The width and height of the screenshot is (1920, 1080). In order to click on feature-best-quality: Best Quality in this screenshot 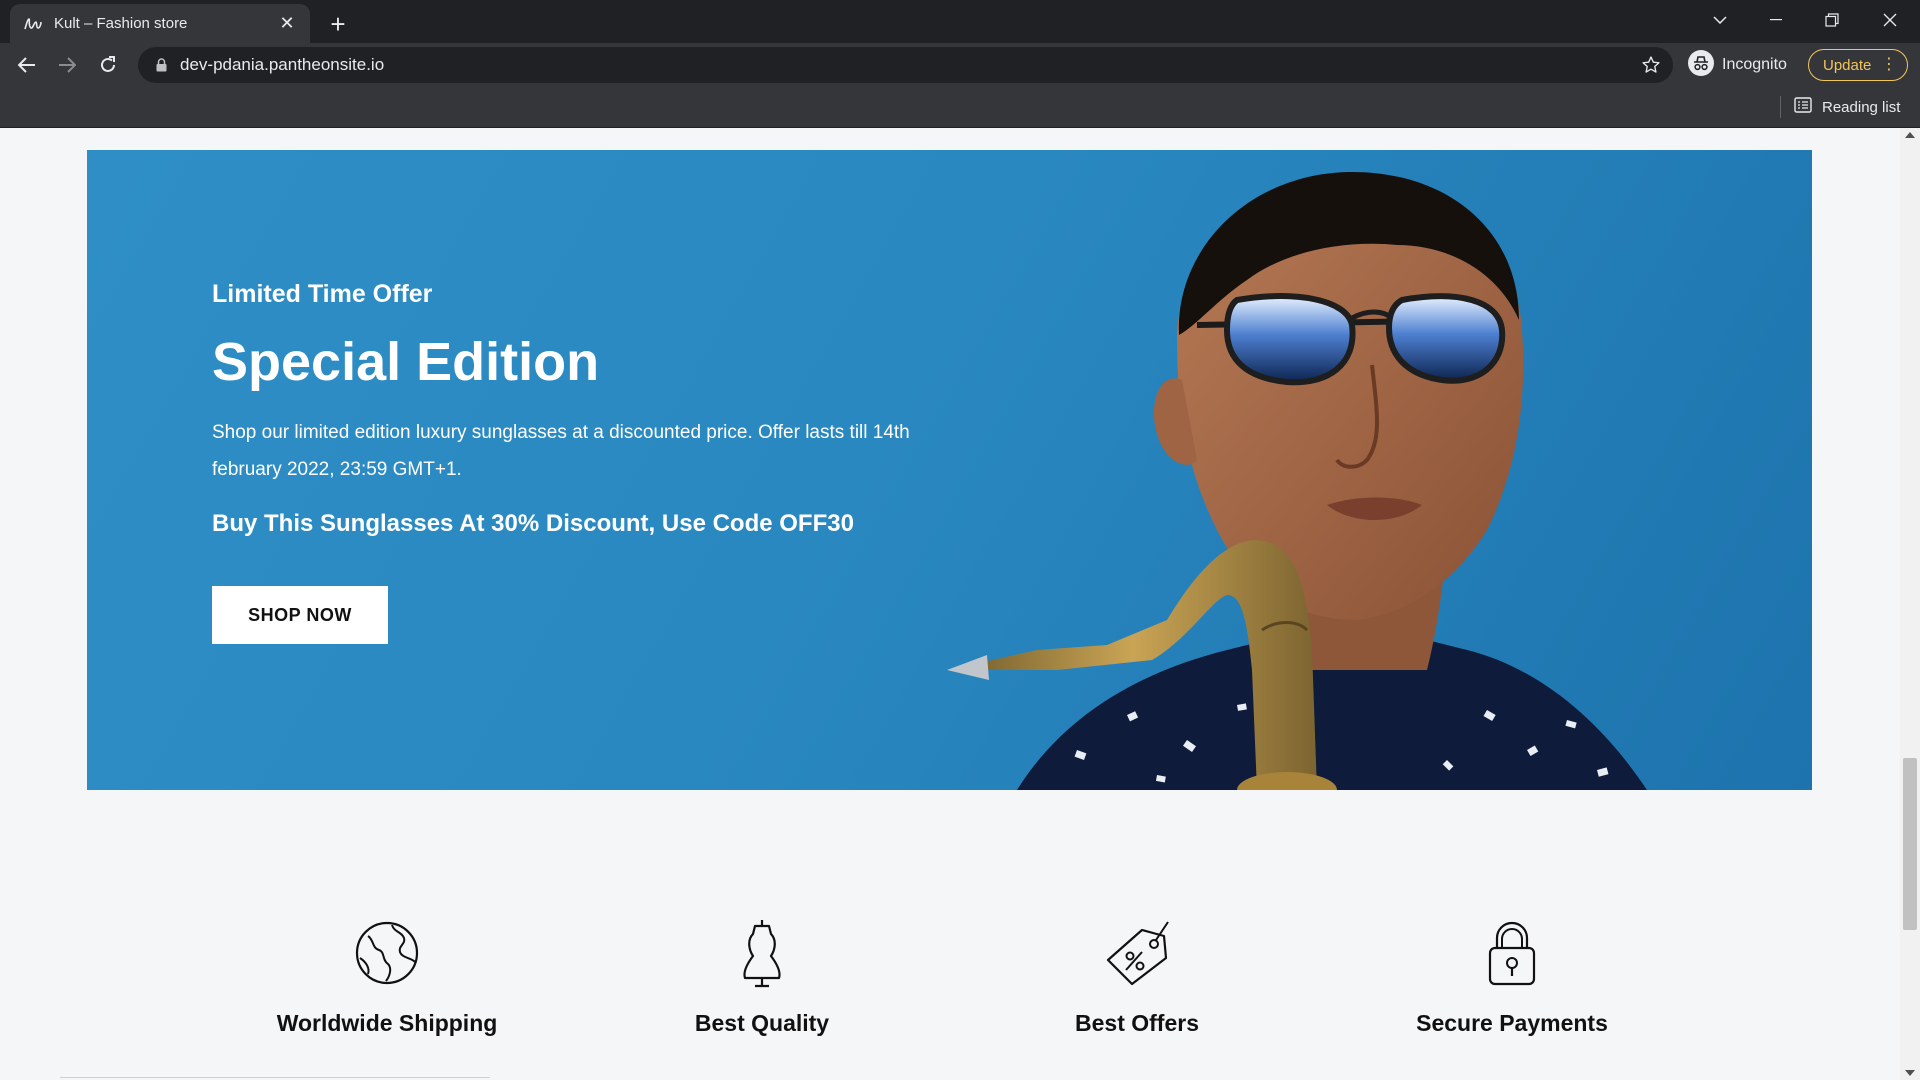, I will do `click(762, 977)`.